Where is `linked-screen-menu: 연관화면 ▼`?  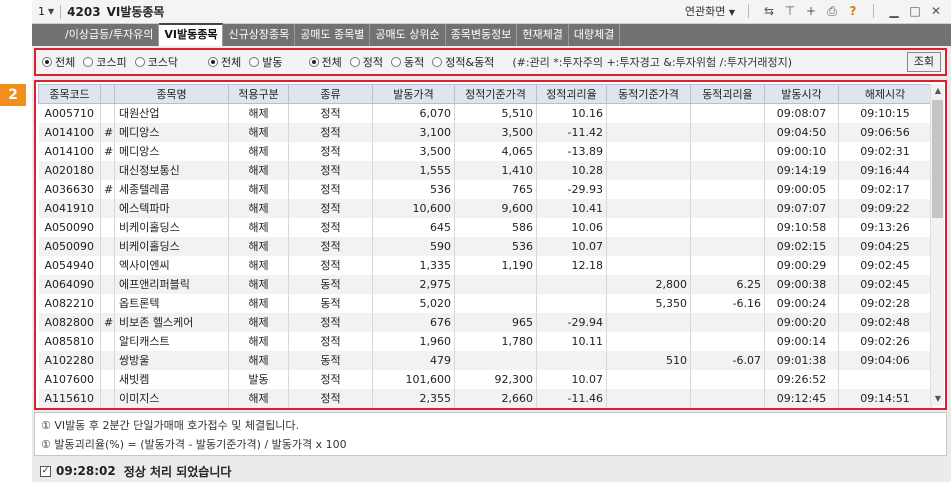
linked-screen-menu: 연관화면 ▼ is located at coordinates (710, 11).